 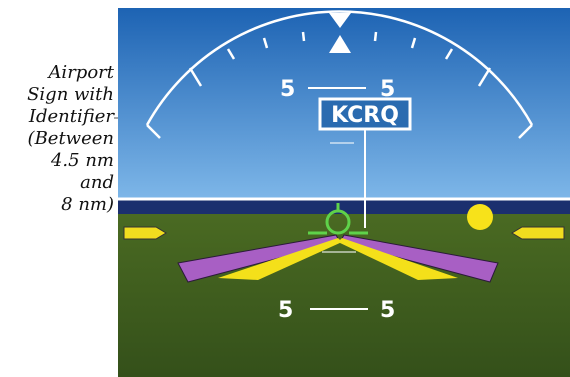 I want to click on callout-line: Airport, so click(x=81, y=72).